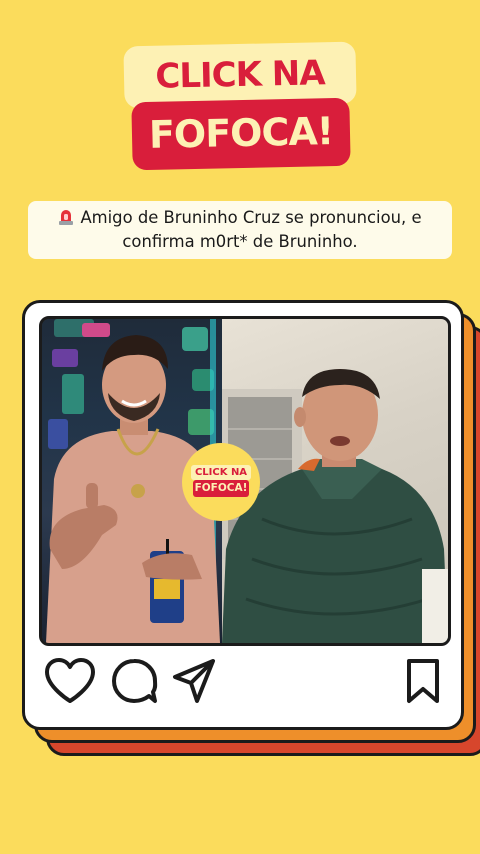 This screenshot has height=854, width=480. Describe the element at coordinates (221, 472) in the screenshot. I see `badge-line-1: CLICK NA` at that location.